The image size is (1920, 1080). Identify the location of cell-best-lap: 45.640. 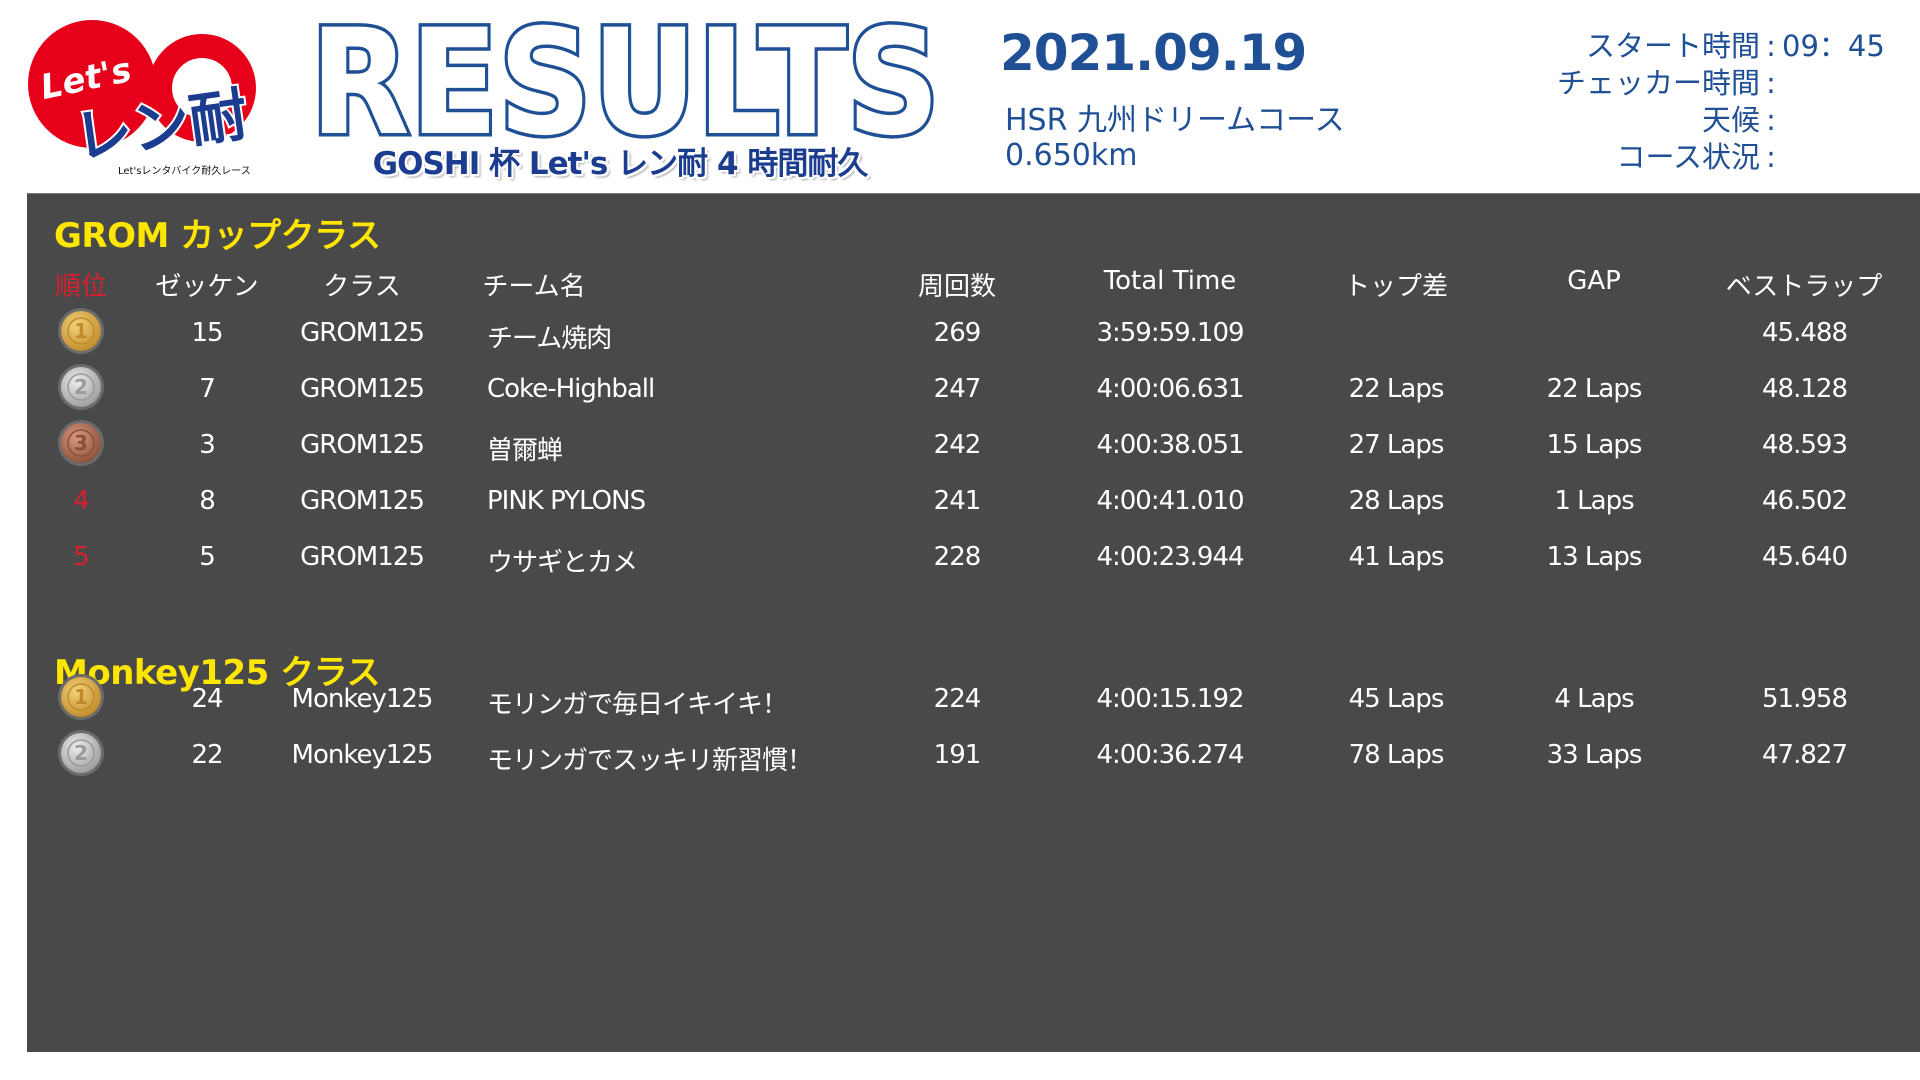
(1805, 557).